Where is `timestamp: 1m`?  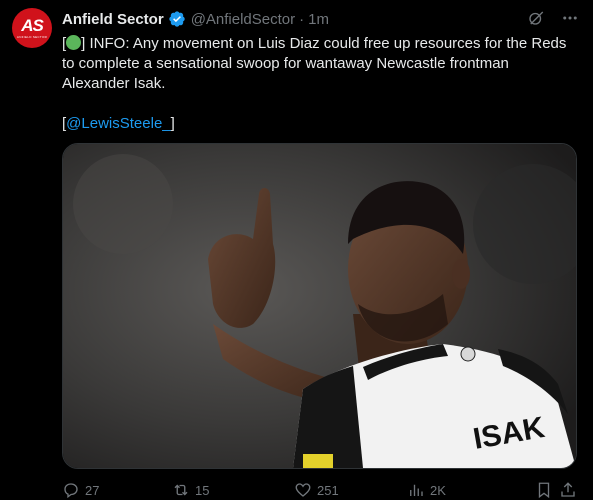 timestamp: 1m is located at coordinates (318, 19).